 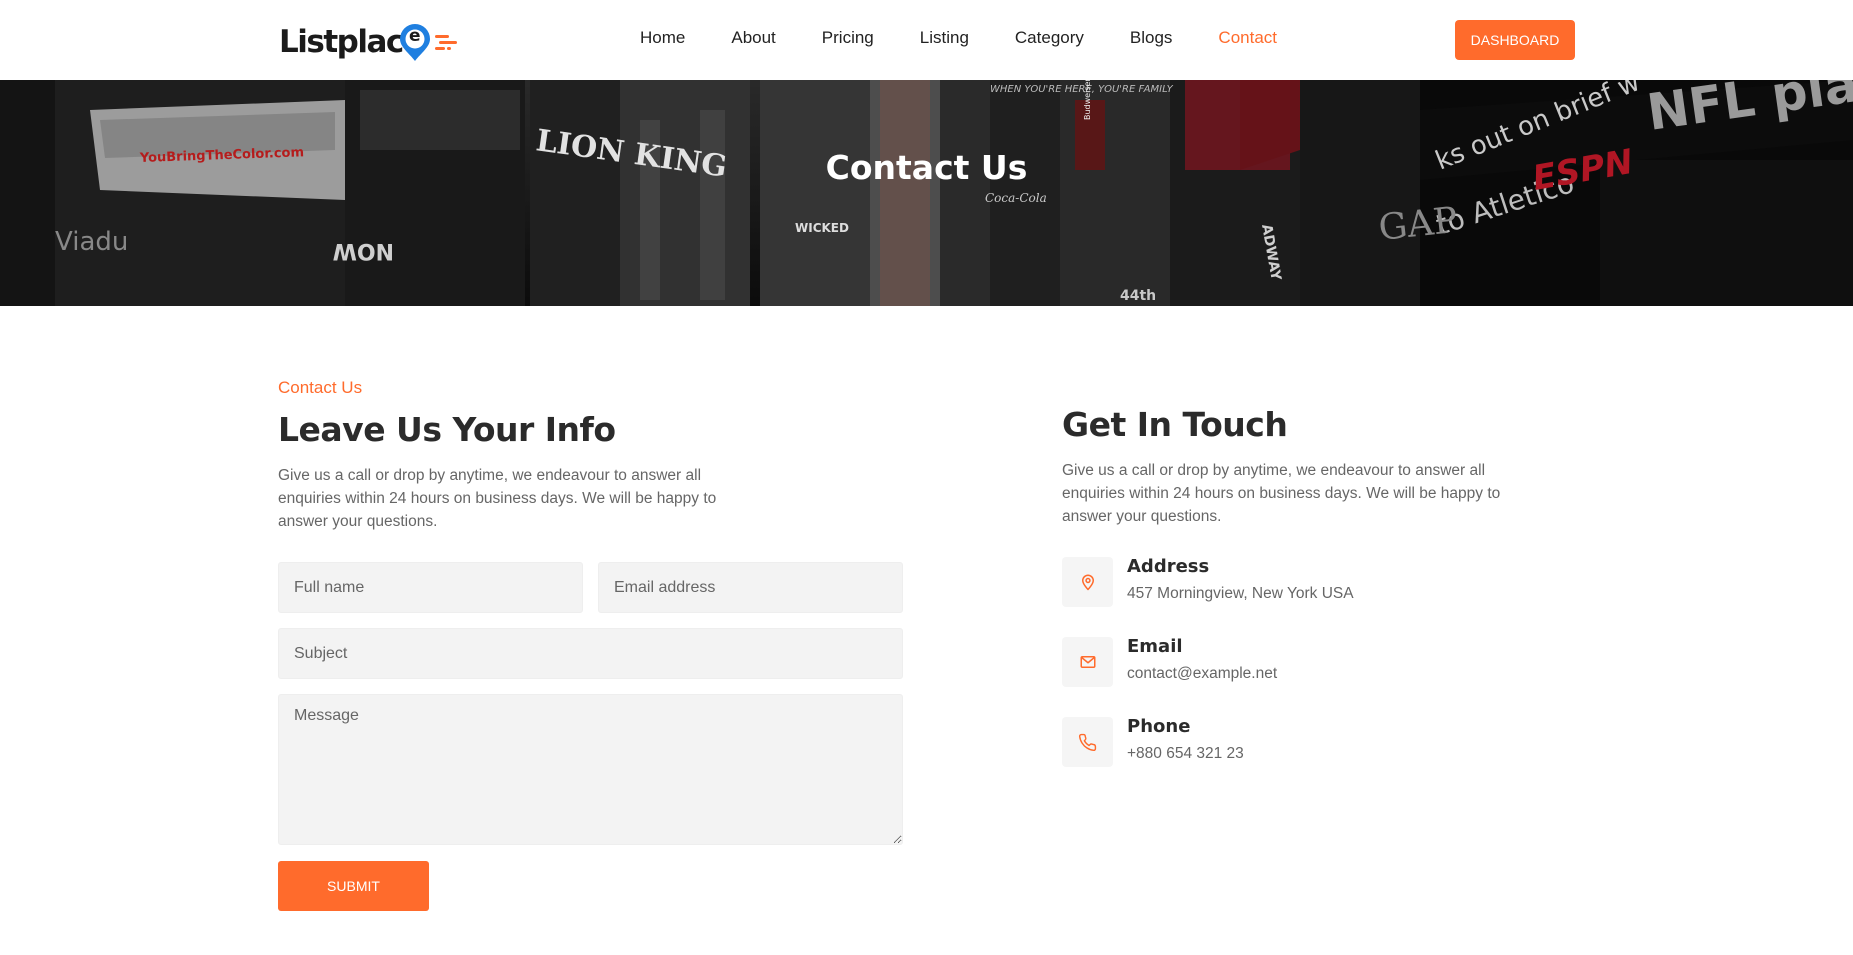 I want to click on nav-blogs: Blogs, so click(x=1151, y=38).